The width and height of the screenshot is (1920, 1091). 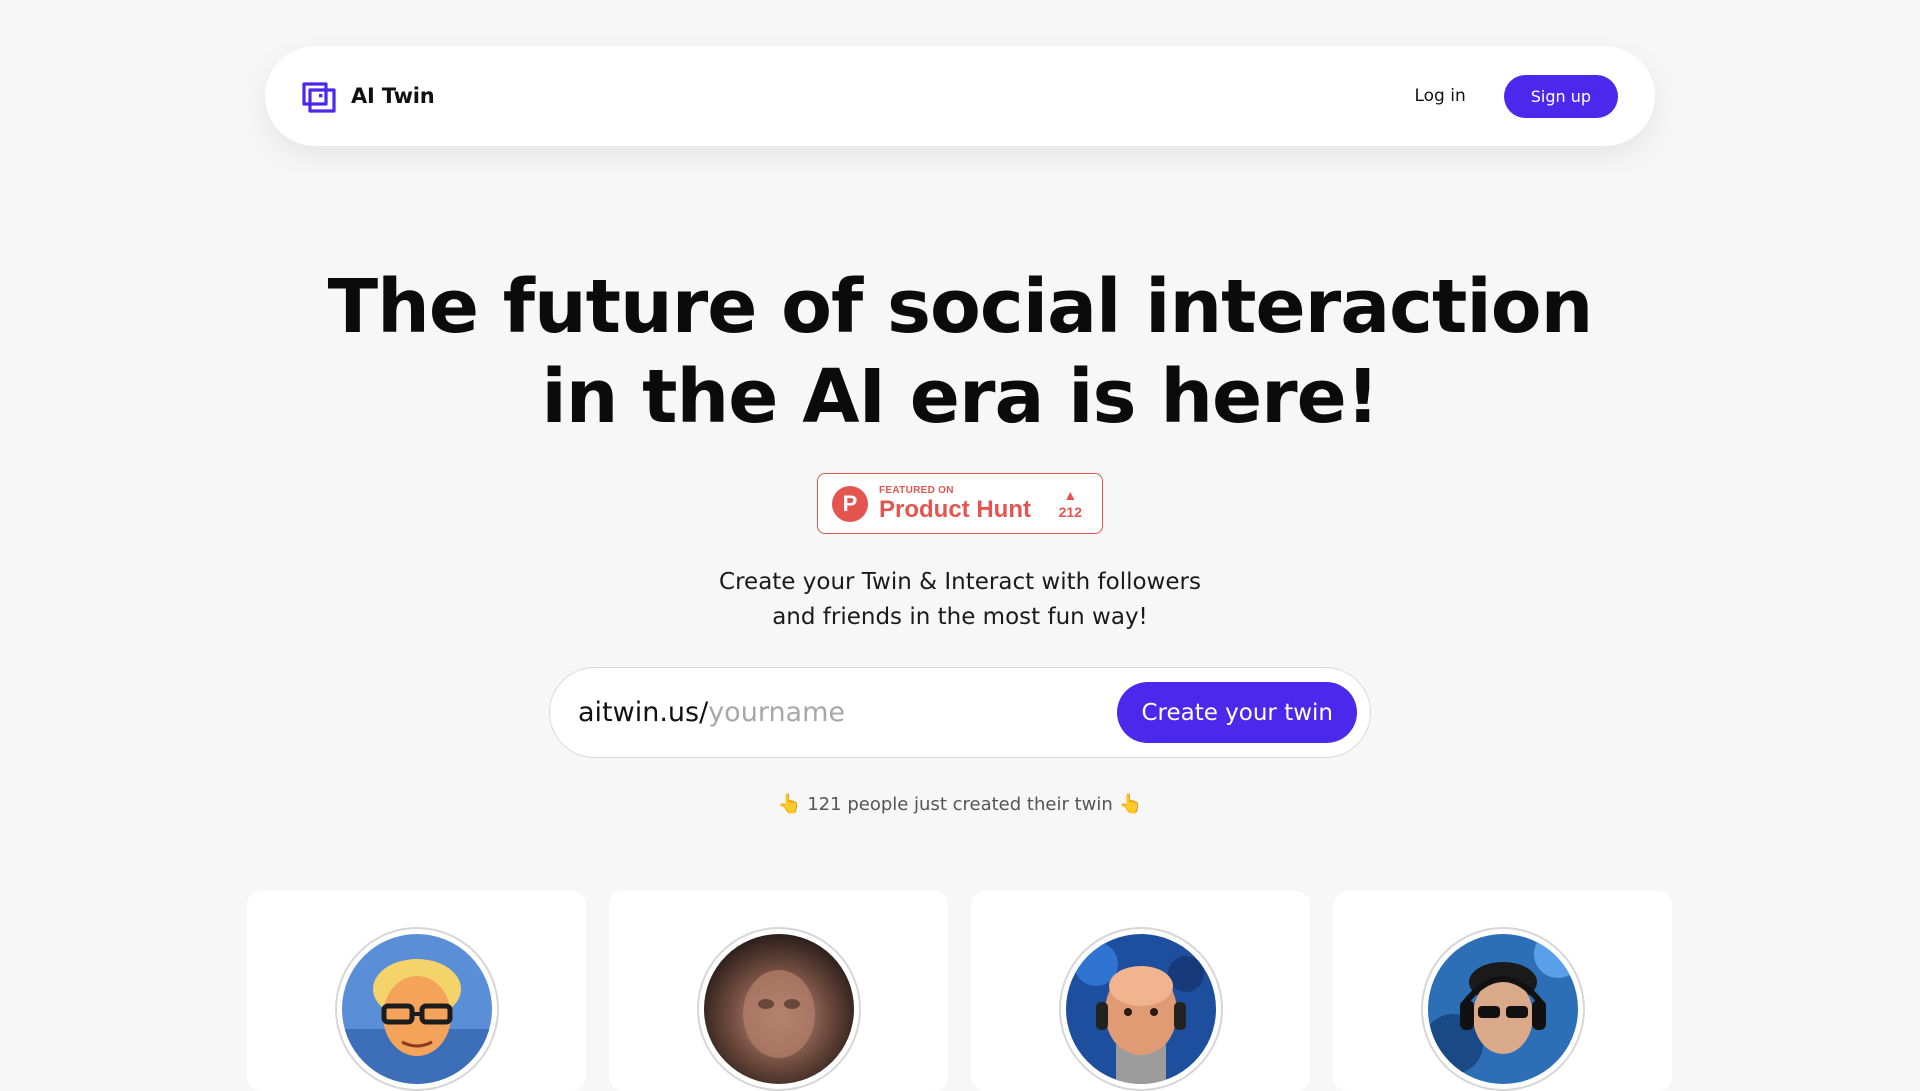 I want to click on cartoon-older-man-glasses-avatar, so click(x=416, y=1009).